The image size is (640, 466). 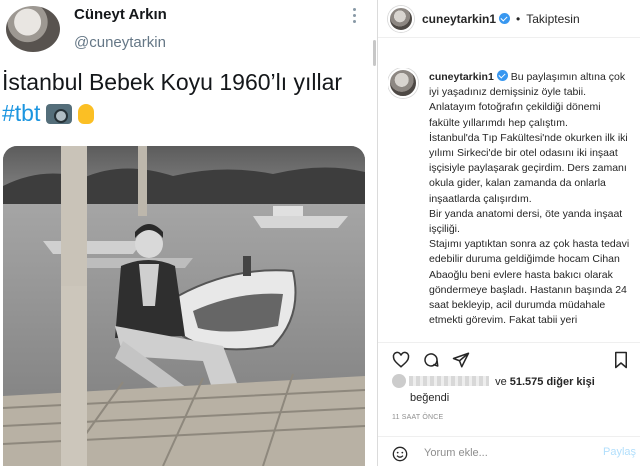 I want to click on camera-with-flash-icon, so click(x=59, y=113).